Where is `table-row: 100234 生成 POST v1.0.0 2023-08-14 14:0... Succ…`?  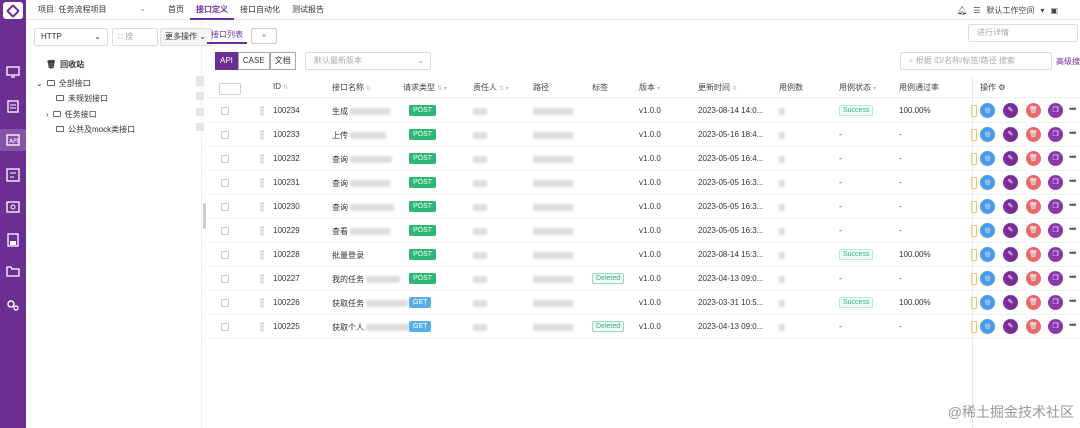
table-row: 100234 生成 POST v1.0.0 2023-08-14 14:0... Succ… is located at coordinates (643, 111).